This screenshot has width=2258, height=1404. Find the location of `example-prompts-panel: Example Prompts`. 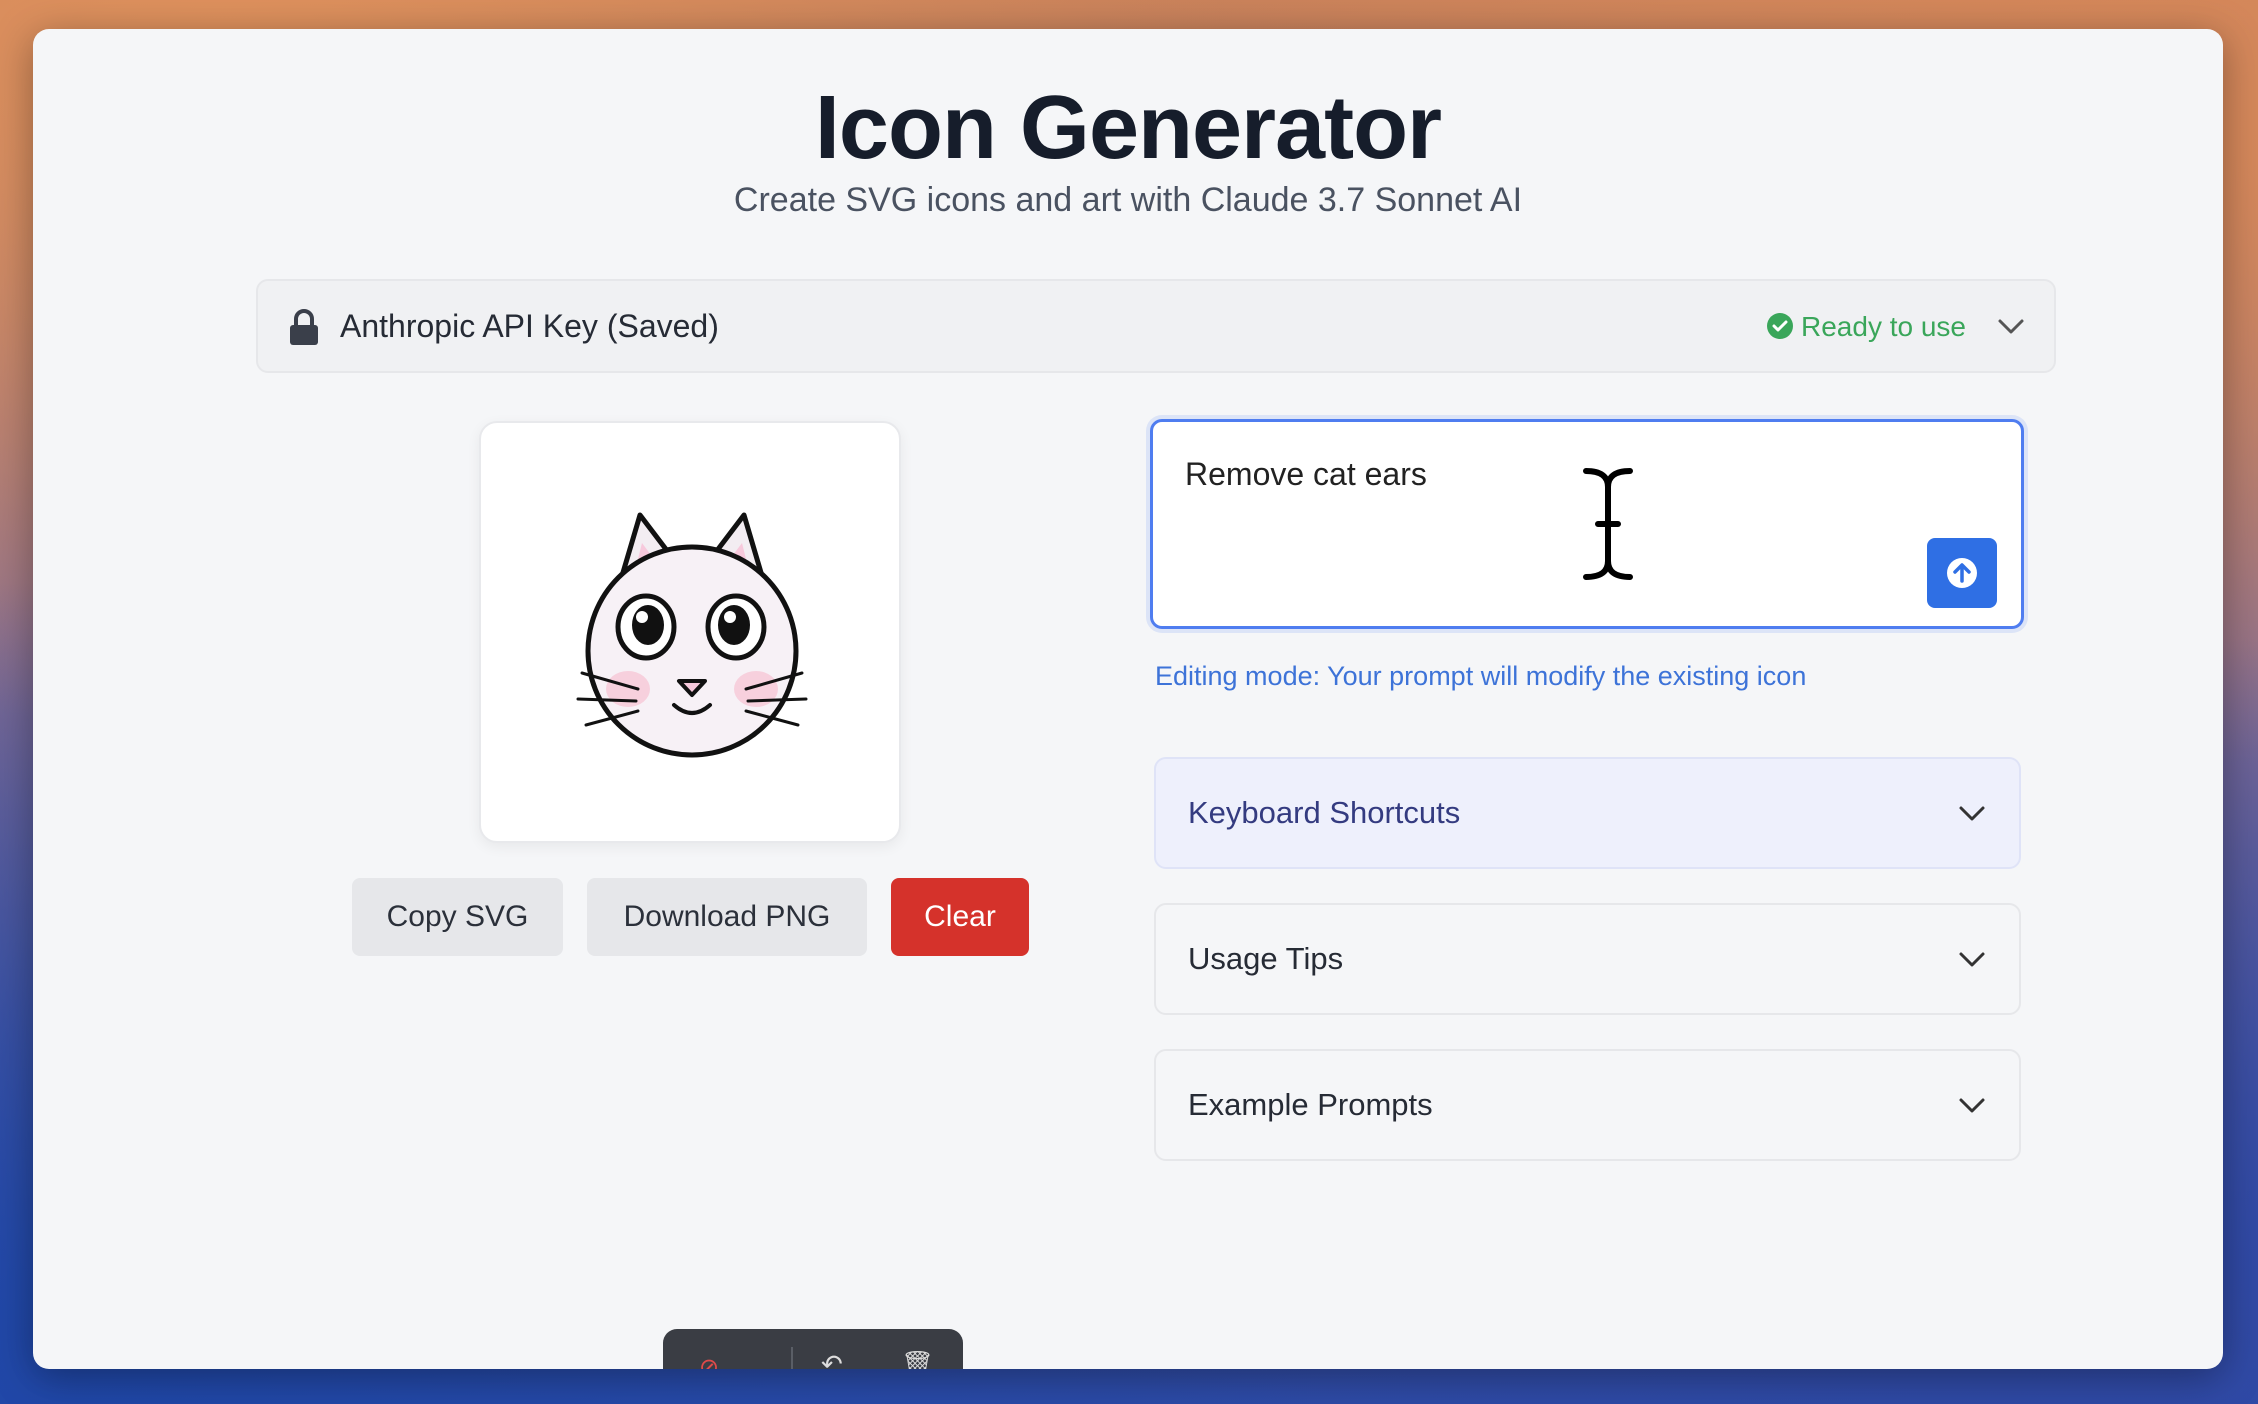

example-prompts-panel: Example Prompts is located at coordinates (1587, 1105).